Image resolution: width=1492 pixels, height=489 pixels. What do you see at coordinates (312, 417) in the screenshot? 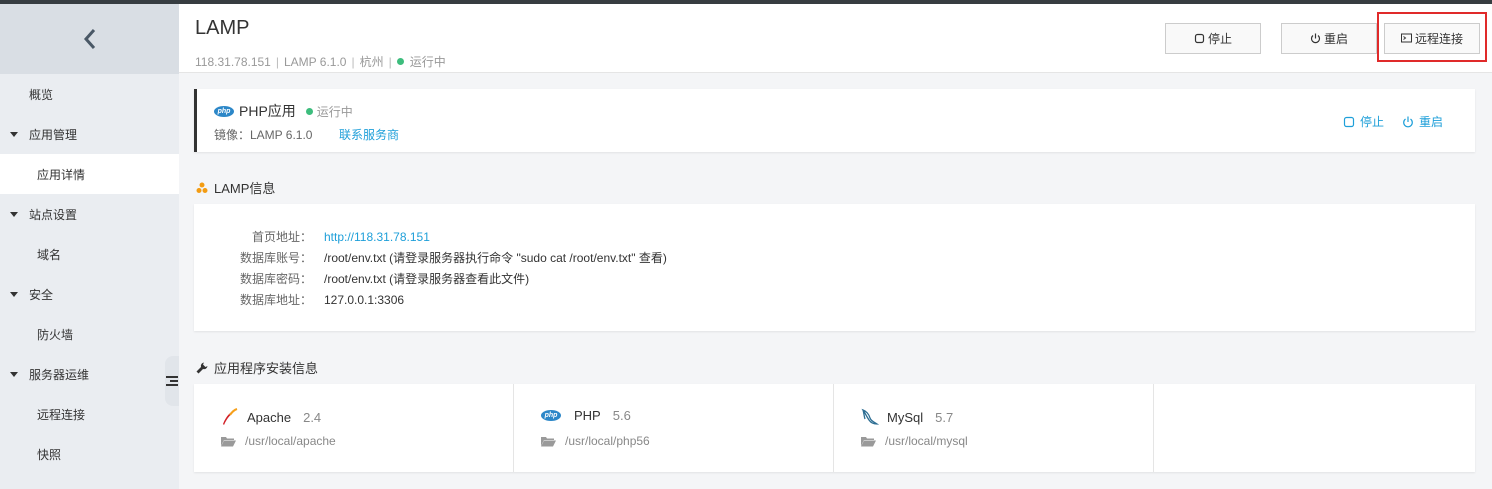
I see `install-item-version: 2.4` at bounding box center [312, 417].